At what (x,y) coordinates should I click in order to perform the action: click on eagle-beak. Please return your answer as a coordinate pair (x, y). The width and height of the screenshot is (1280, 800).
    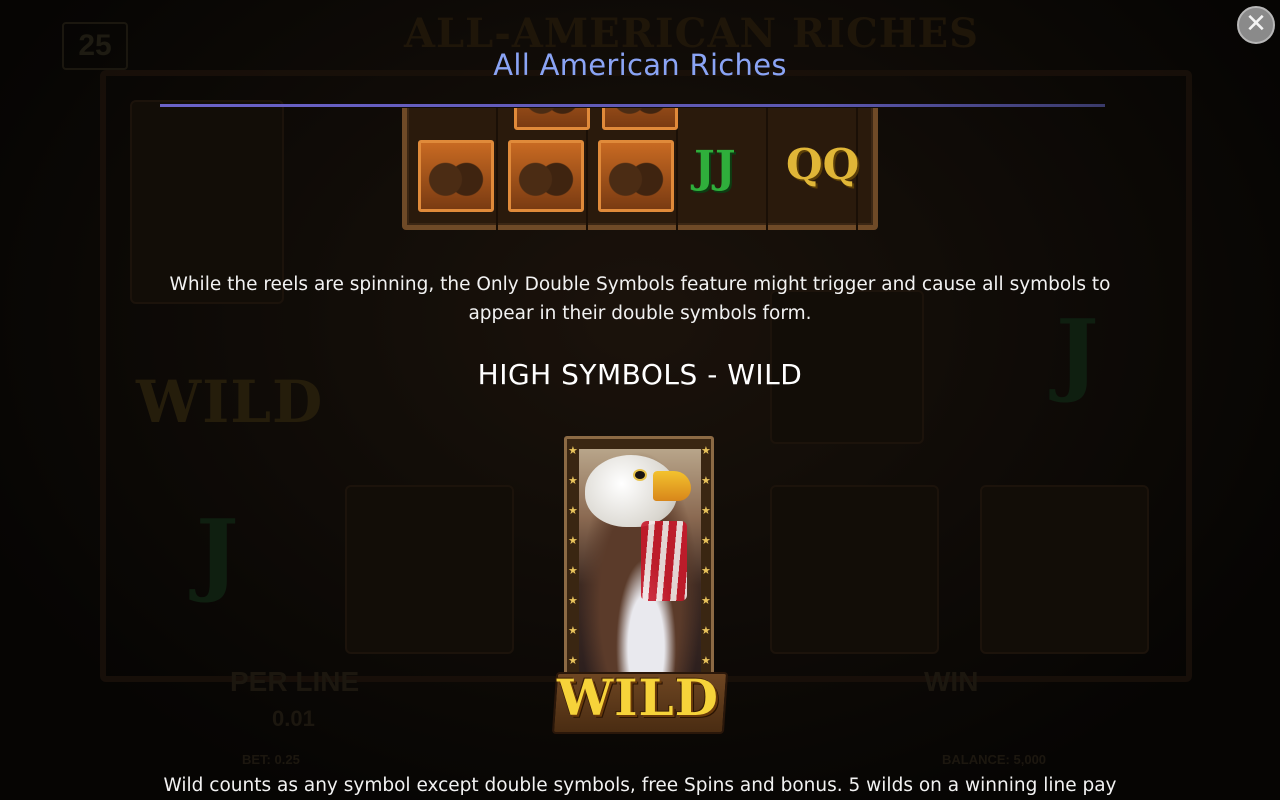
    Looking at the image, I should click on (672, 486).